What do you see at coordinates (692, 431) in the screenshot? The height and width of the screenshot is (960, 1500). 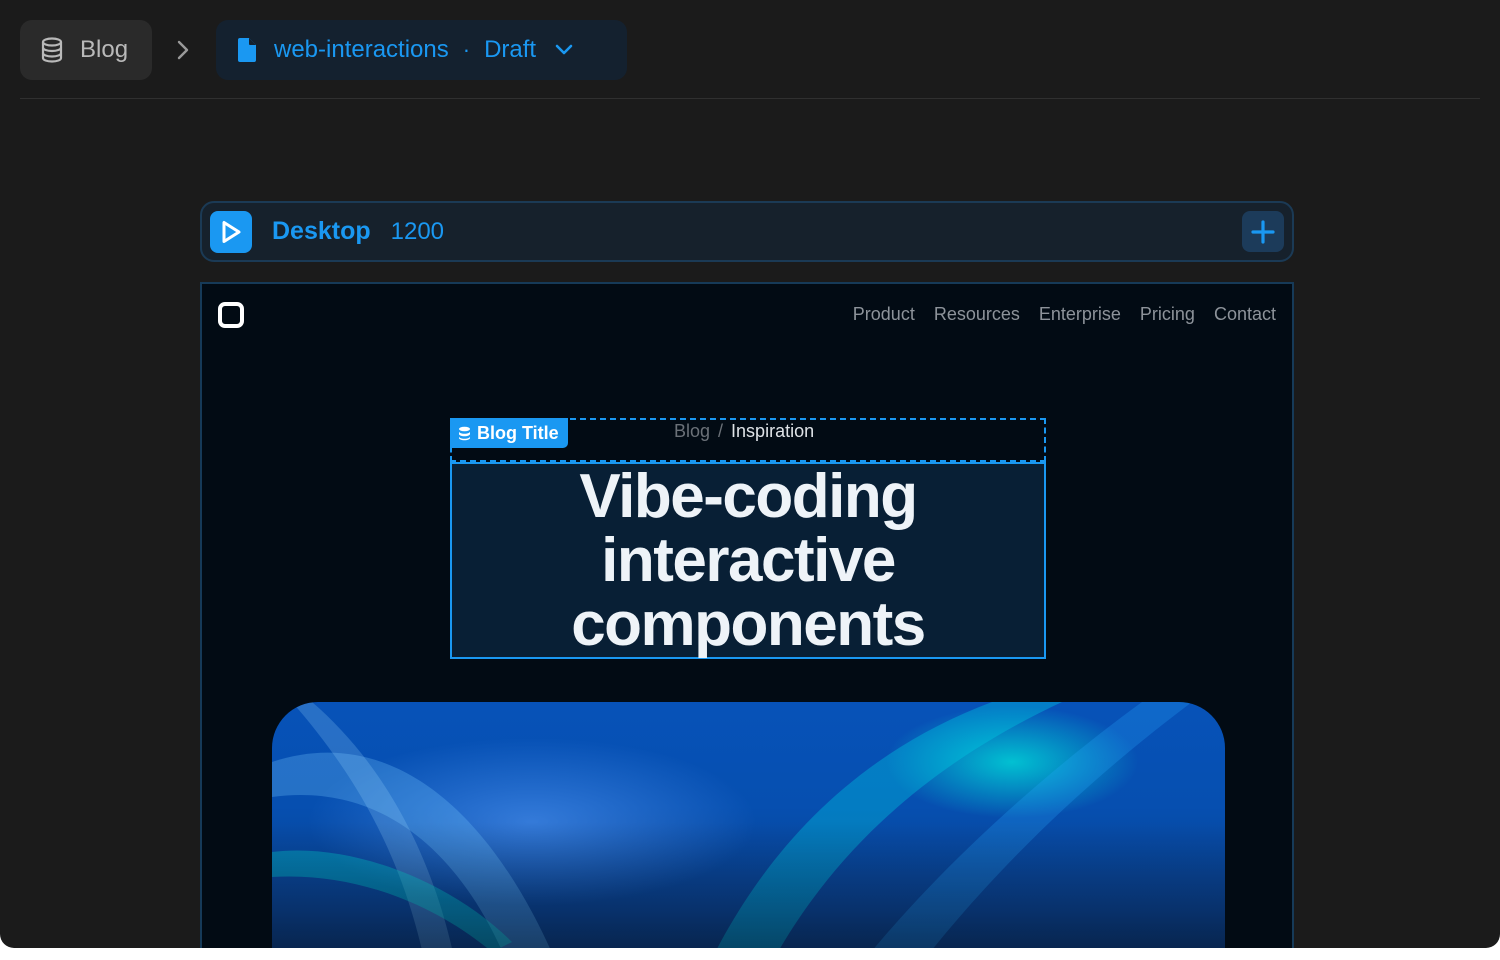 I see `post-breadcrumb-parent: Blog` at bounding box center [692, 431].